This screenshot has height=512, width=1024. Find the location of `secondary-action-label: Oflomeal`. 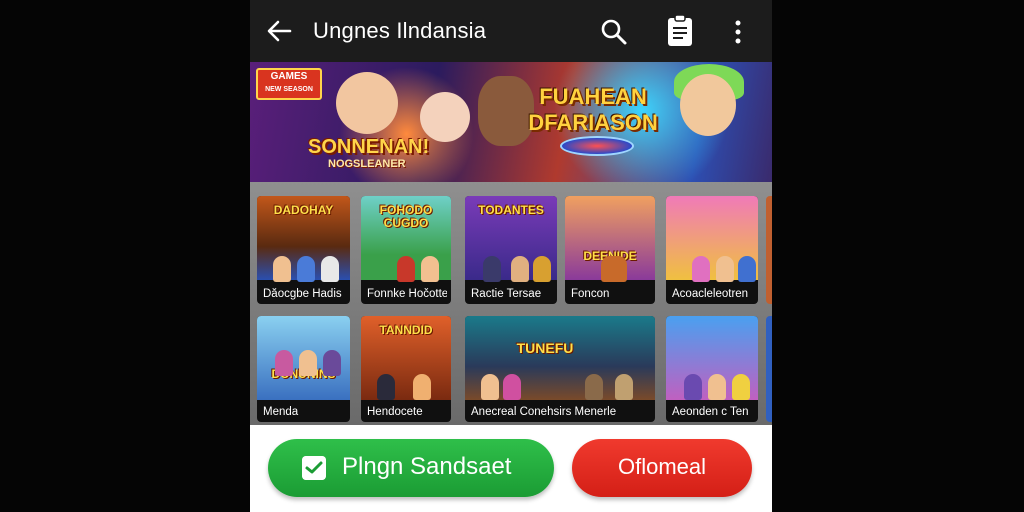

secondary-action-label: Oflomeal is located at coordinates (662, 466).